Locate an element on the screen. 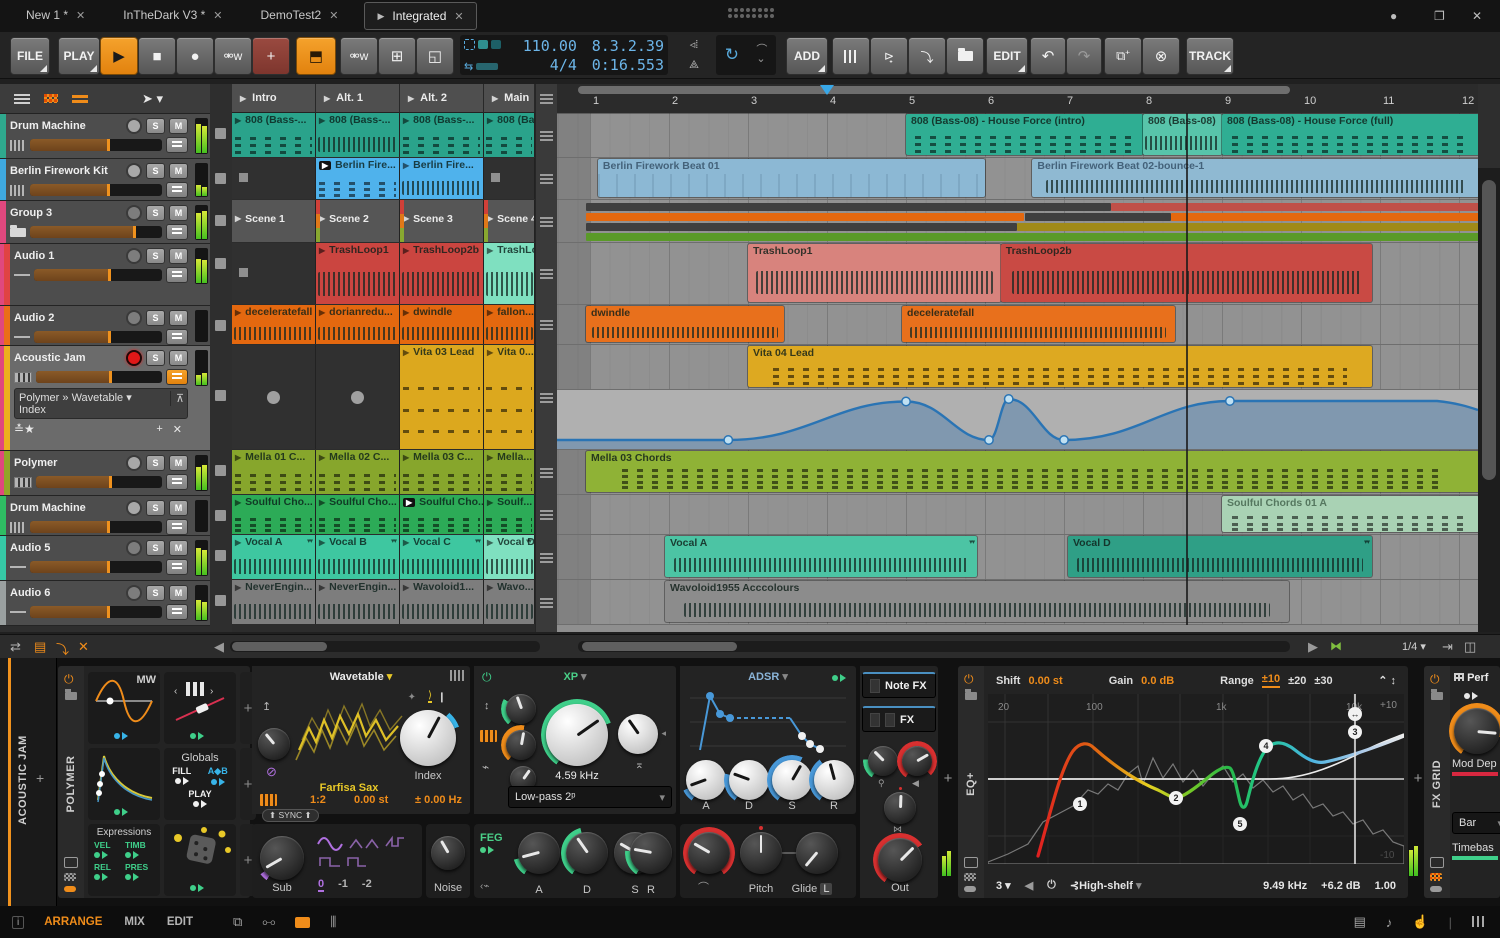 This screenshot has height=938, width=1500. fxgrid-mod-depth-knob is located at coordinates (1474, 731).